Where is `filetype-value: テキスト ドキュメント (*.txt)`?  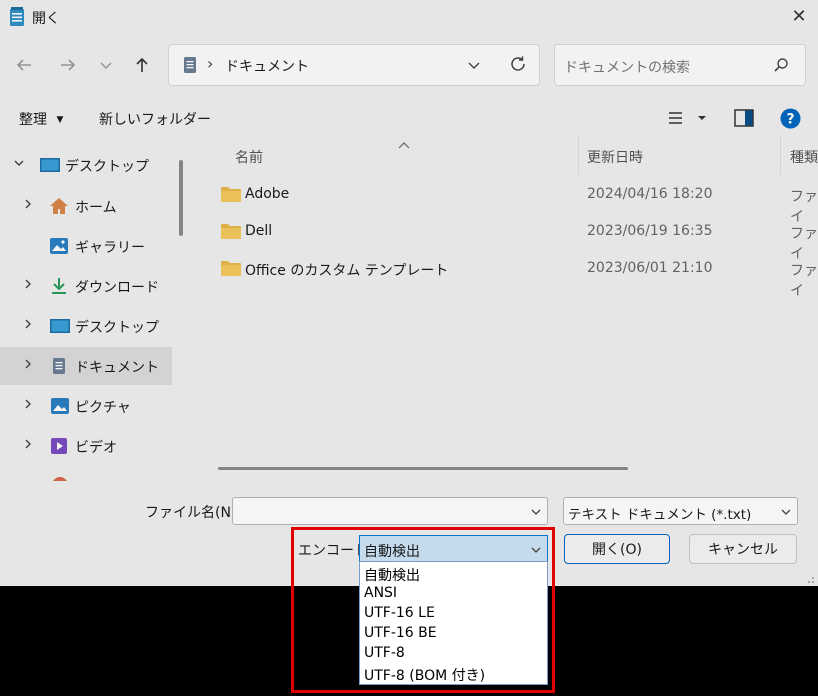
filetype-value: テキスト ドキュメント (*.txt) is located at coordinates (660, 515).